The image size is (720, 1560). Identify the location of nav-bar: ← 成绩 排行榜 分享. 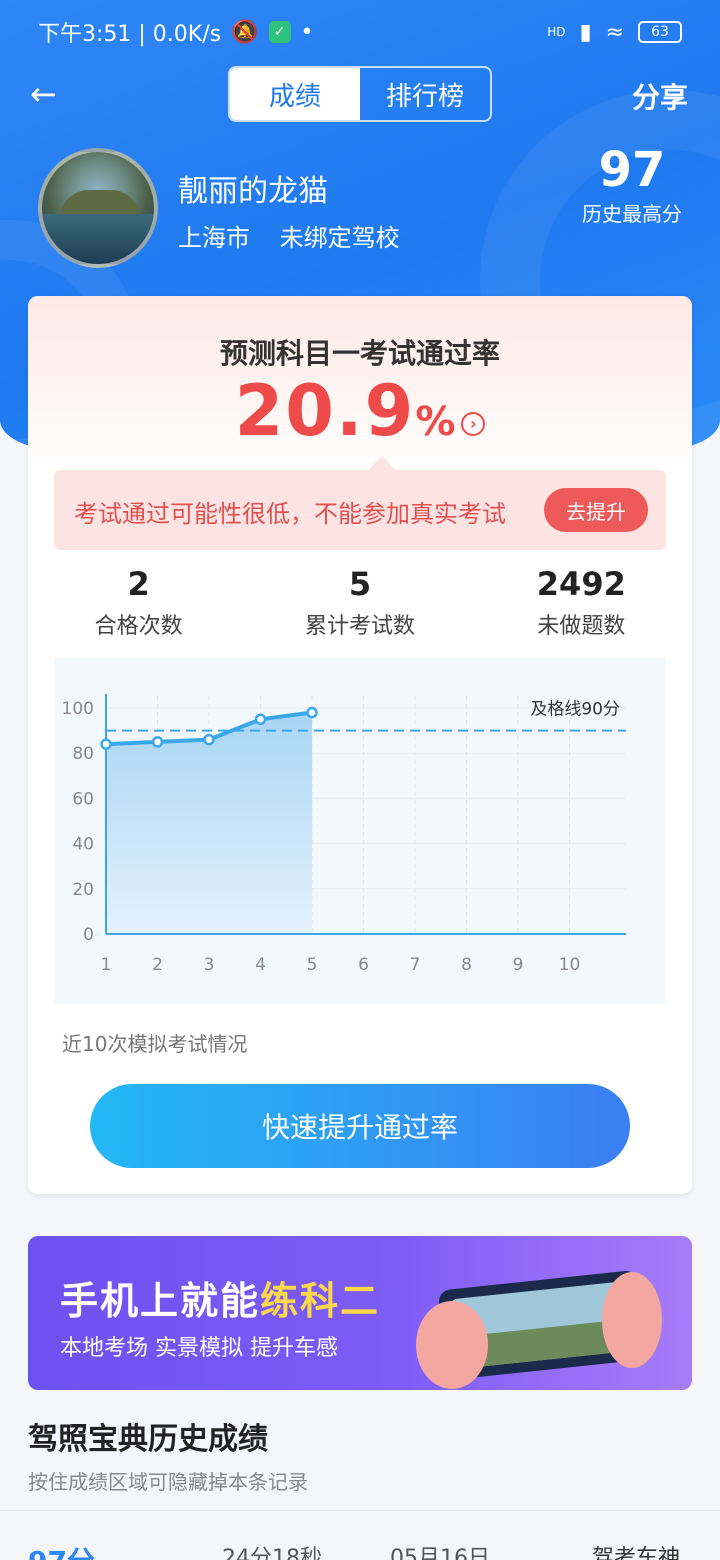
(360, 94).